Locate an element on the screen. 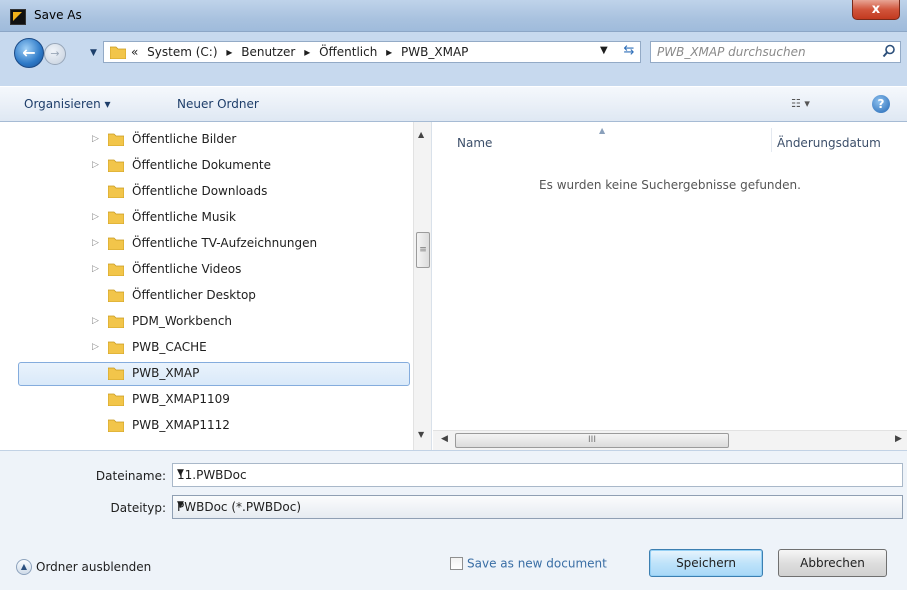  tree-item-label: PWB_XMAP1112 is located at coordinates (181, 425).